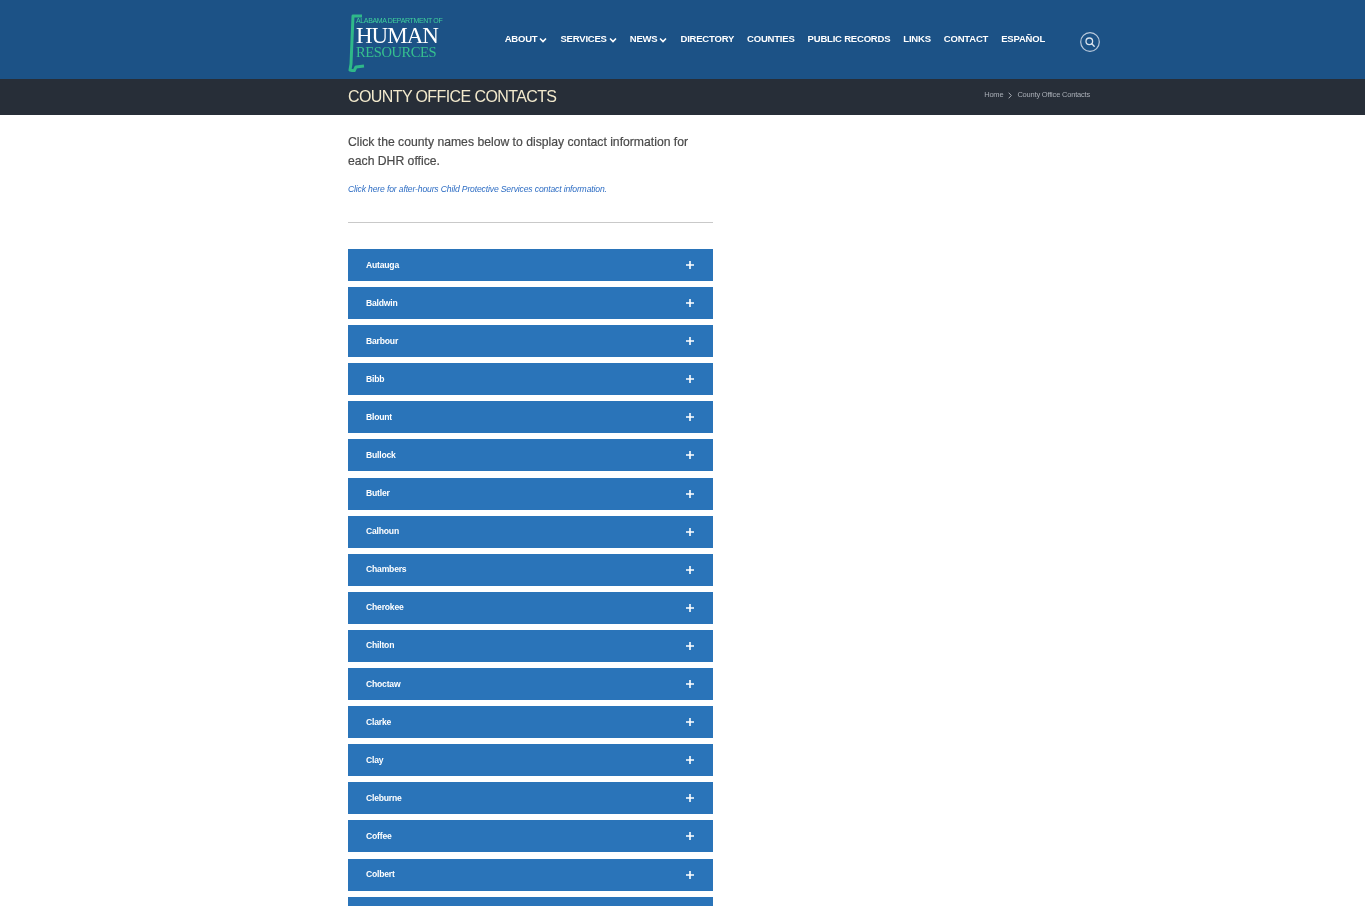 This screenshot has height=906, width=1365. I want to click on accordion-header: Colbert, so click(530, 874).